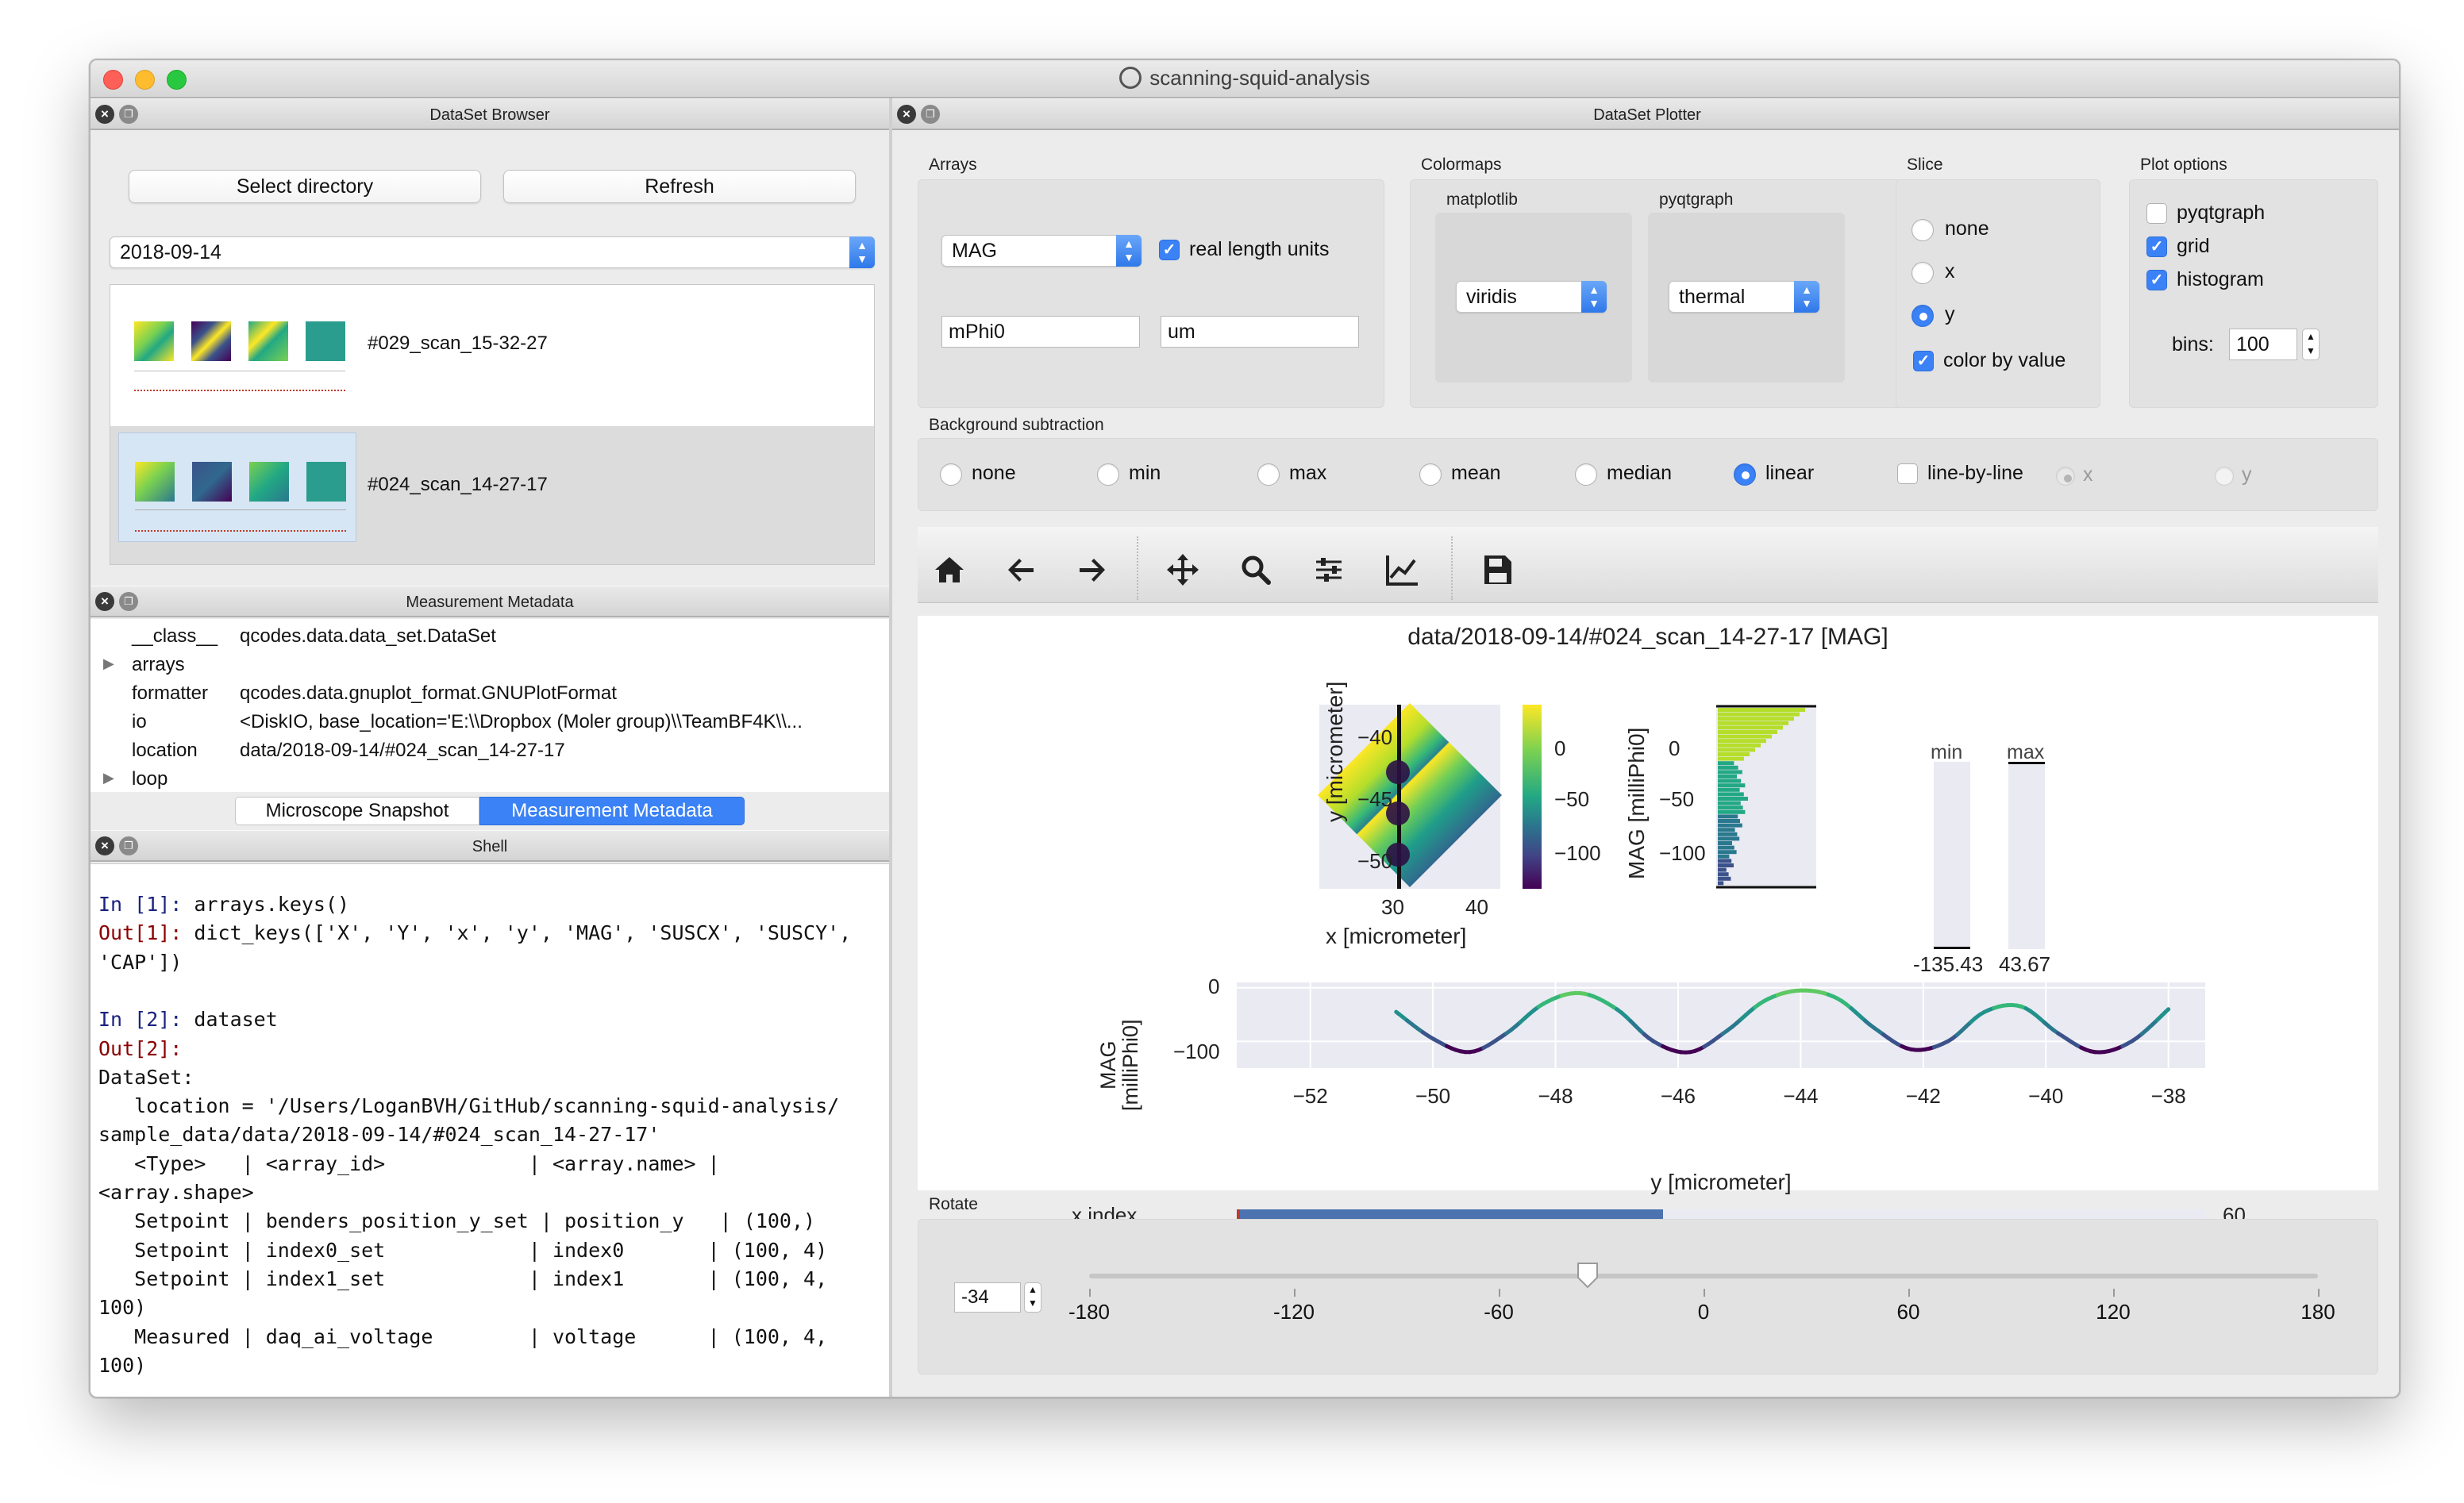 The width and height of the screenshot is (2464, 1503). What do you see at coordinates (2156, 280) in the screenshot?
I see `histogram-checkbox: ✓` at bounding box center [2156, 280].